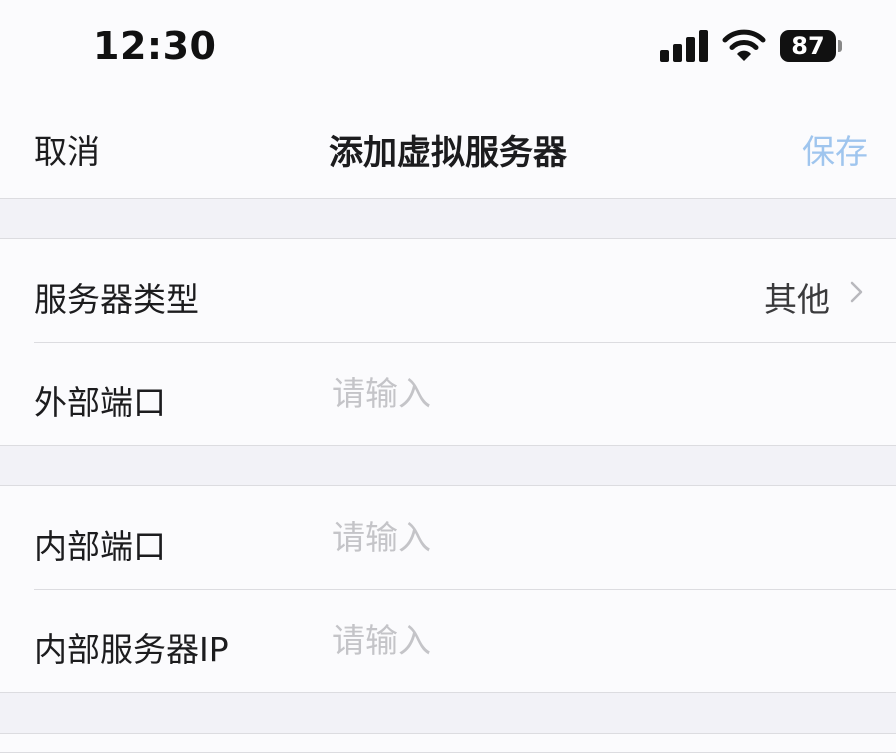 The width and height of the screenshot is (896, 753). I want to click on external-port-input, so click(582, 393).